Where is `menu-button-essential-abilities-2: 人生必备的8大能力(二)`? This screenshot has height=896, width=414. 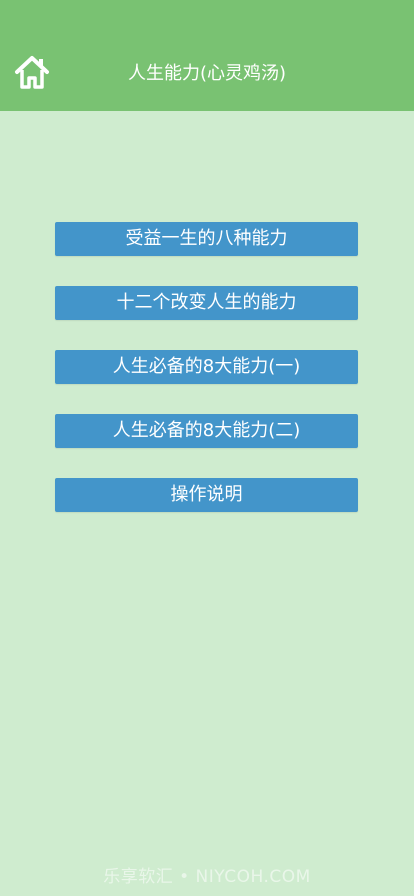 menu-button-essential-abilities-2: 人生必备的8大能力(二) is located at coordinates (206, 431).